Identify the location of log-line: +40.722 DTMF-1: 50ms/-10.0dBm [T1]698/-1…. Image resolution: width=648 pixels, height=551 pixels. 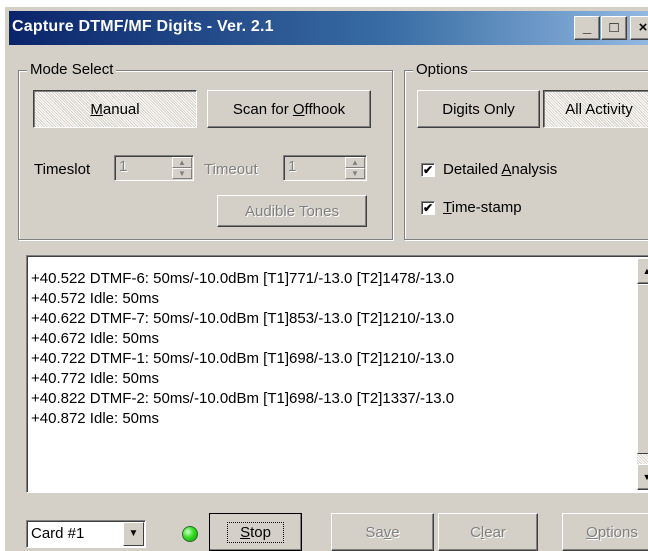
(243, 358).